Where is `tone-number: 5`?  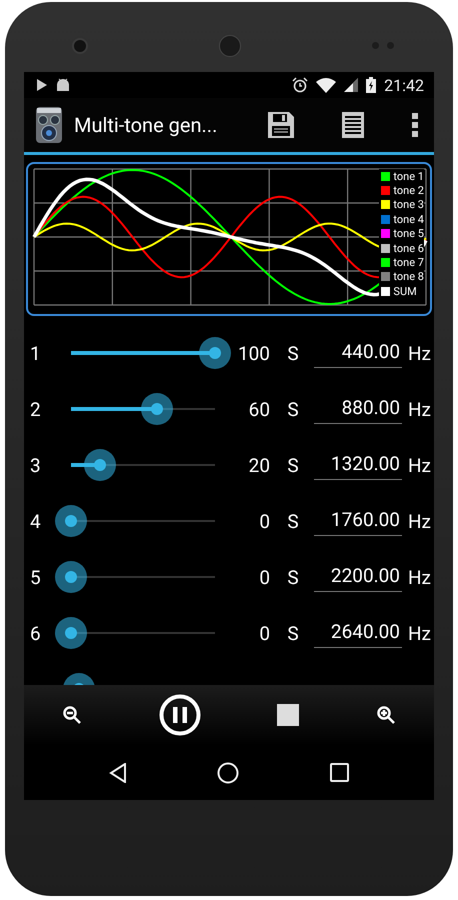
tone-number: 5 is located at coordinates (36, 577).